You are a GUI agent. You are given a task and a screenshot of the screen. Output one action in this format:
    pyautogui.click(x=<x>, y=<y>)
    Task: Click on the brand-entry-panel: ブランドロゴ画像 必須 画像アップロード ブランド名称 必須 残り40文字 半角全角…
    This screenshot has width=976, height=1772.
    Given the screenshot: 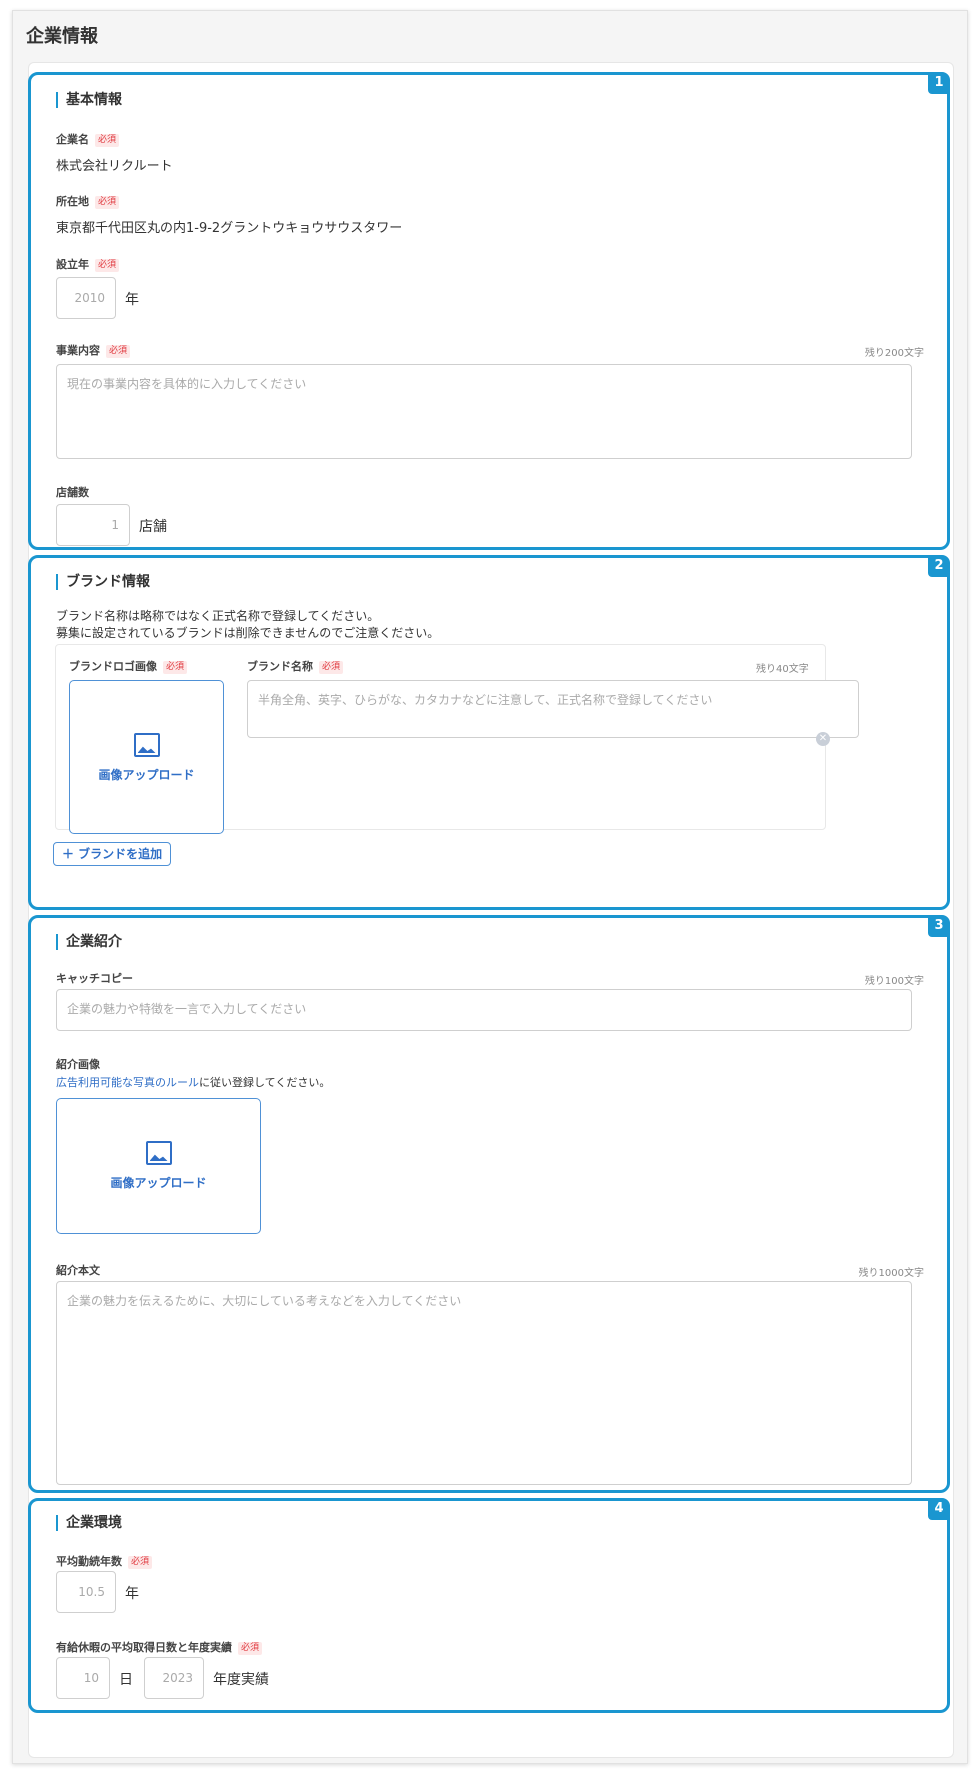 What is the action you would take?
    pyautogui.click(x=457, y=739)
    